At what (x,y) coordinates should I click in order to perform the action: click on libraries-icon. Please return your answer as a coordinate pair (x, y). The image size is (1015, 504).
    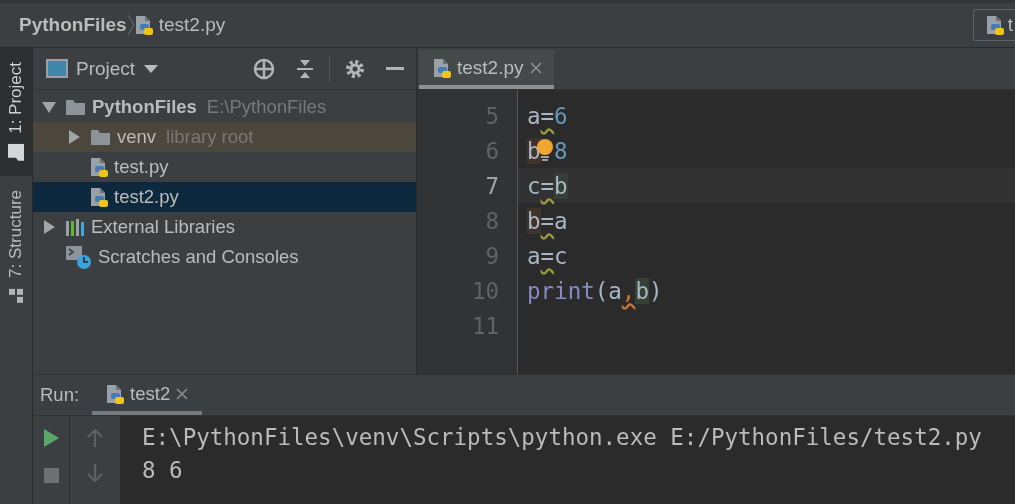
    Looking at the image, I should click on (75, 227).